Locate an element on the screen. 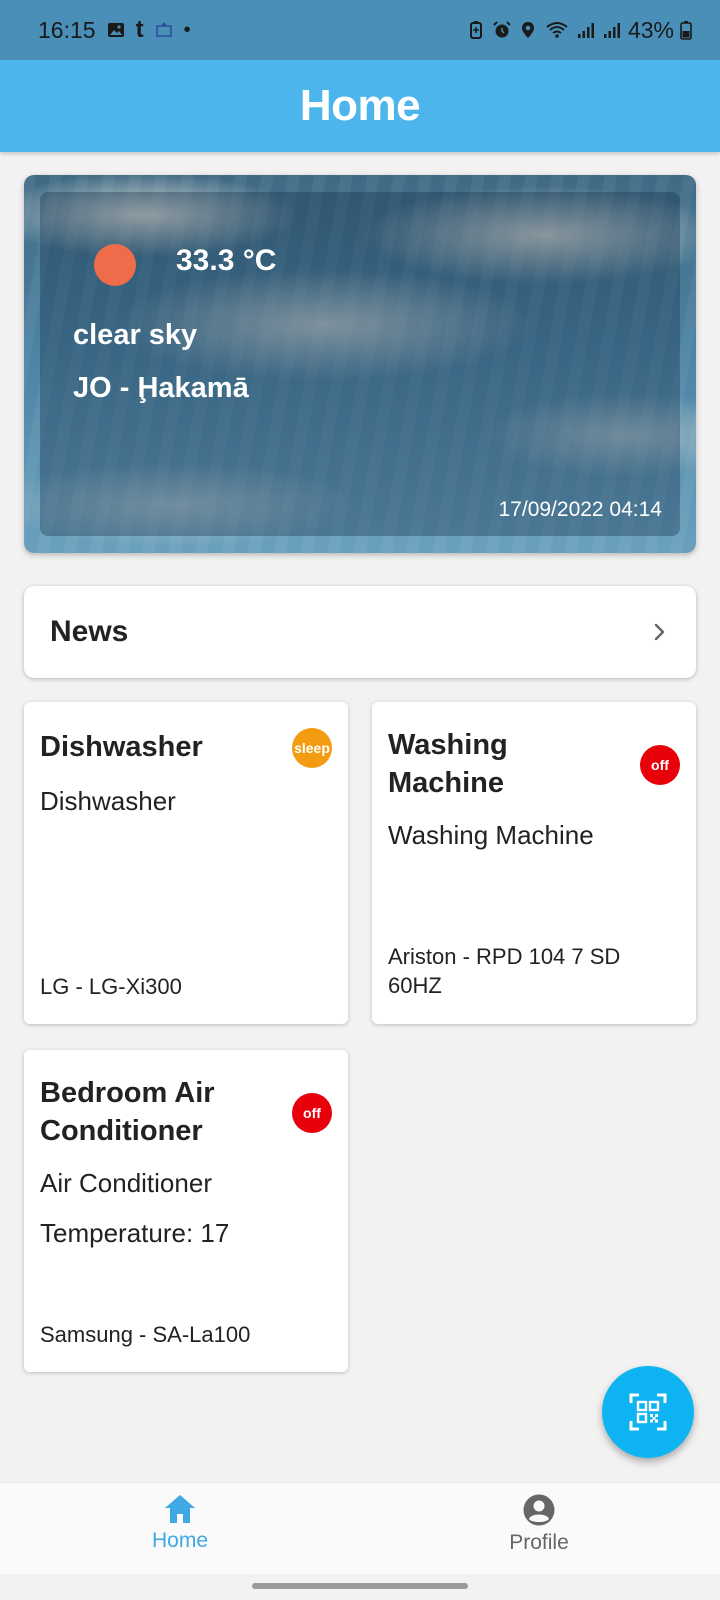 The height and width of the screenshot is (1600, 720). nav-label-profile: Profile is located at coordinates (539, 1542).